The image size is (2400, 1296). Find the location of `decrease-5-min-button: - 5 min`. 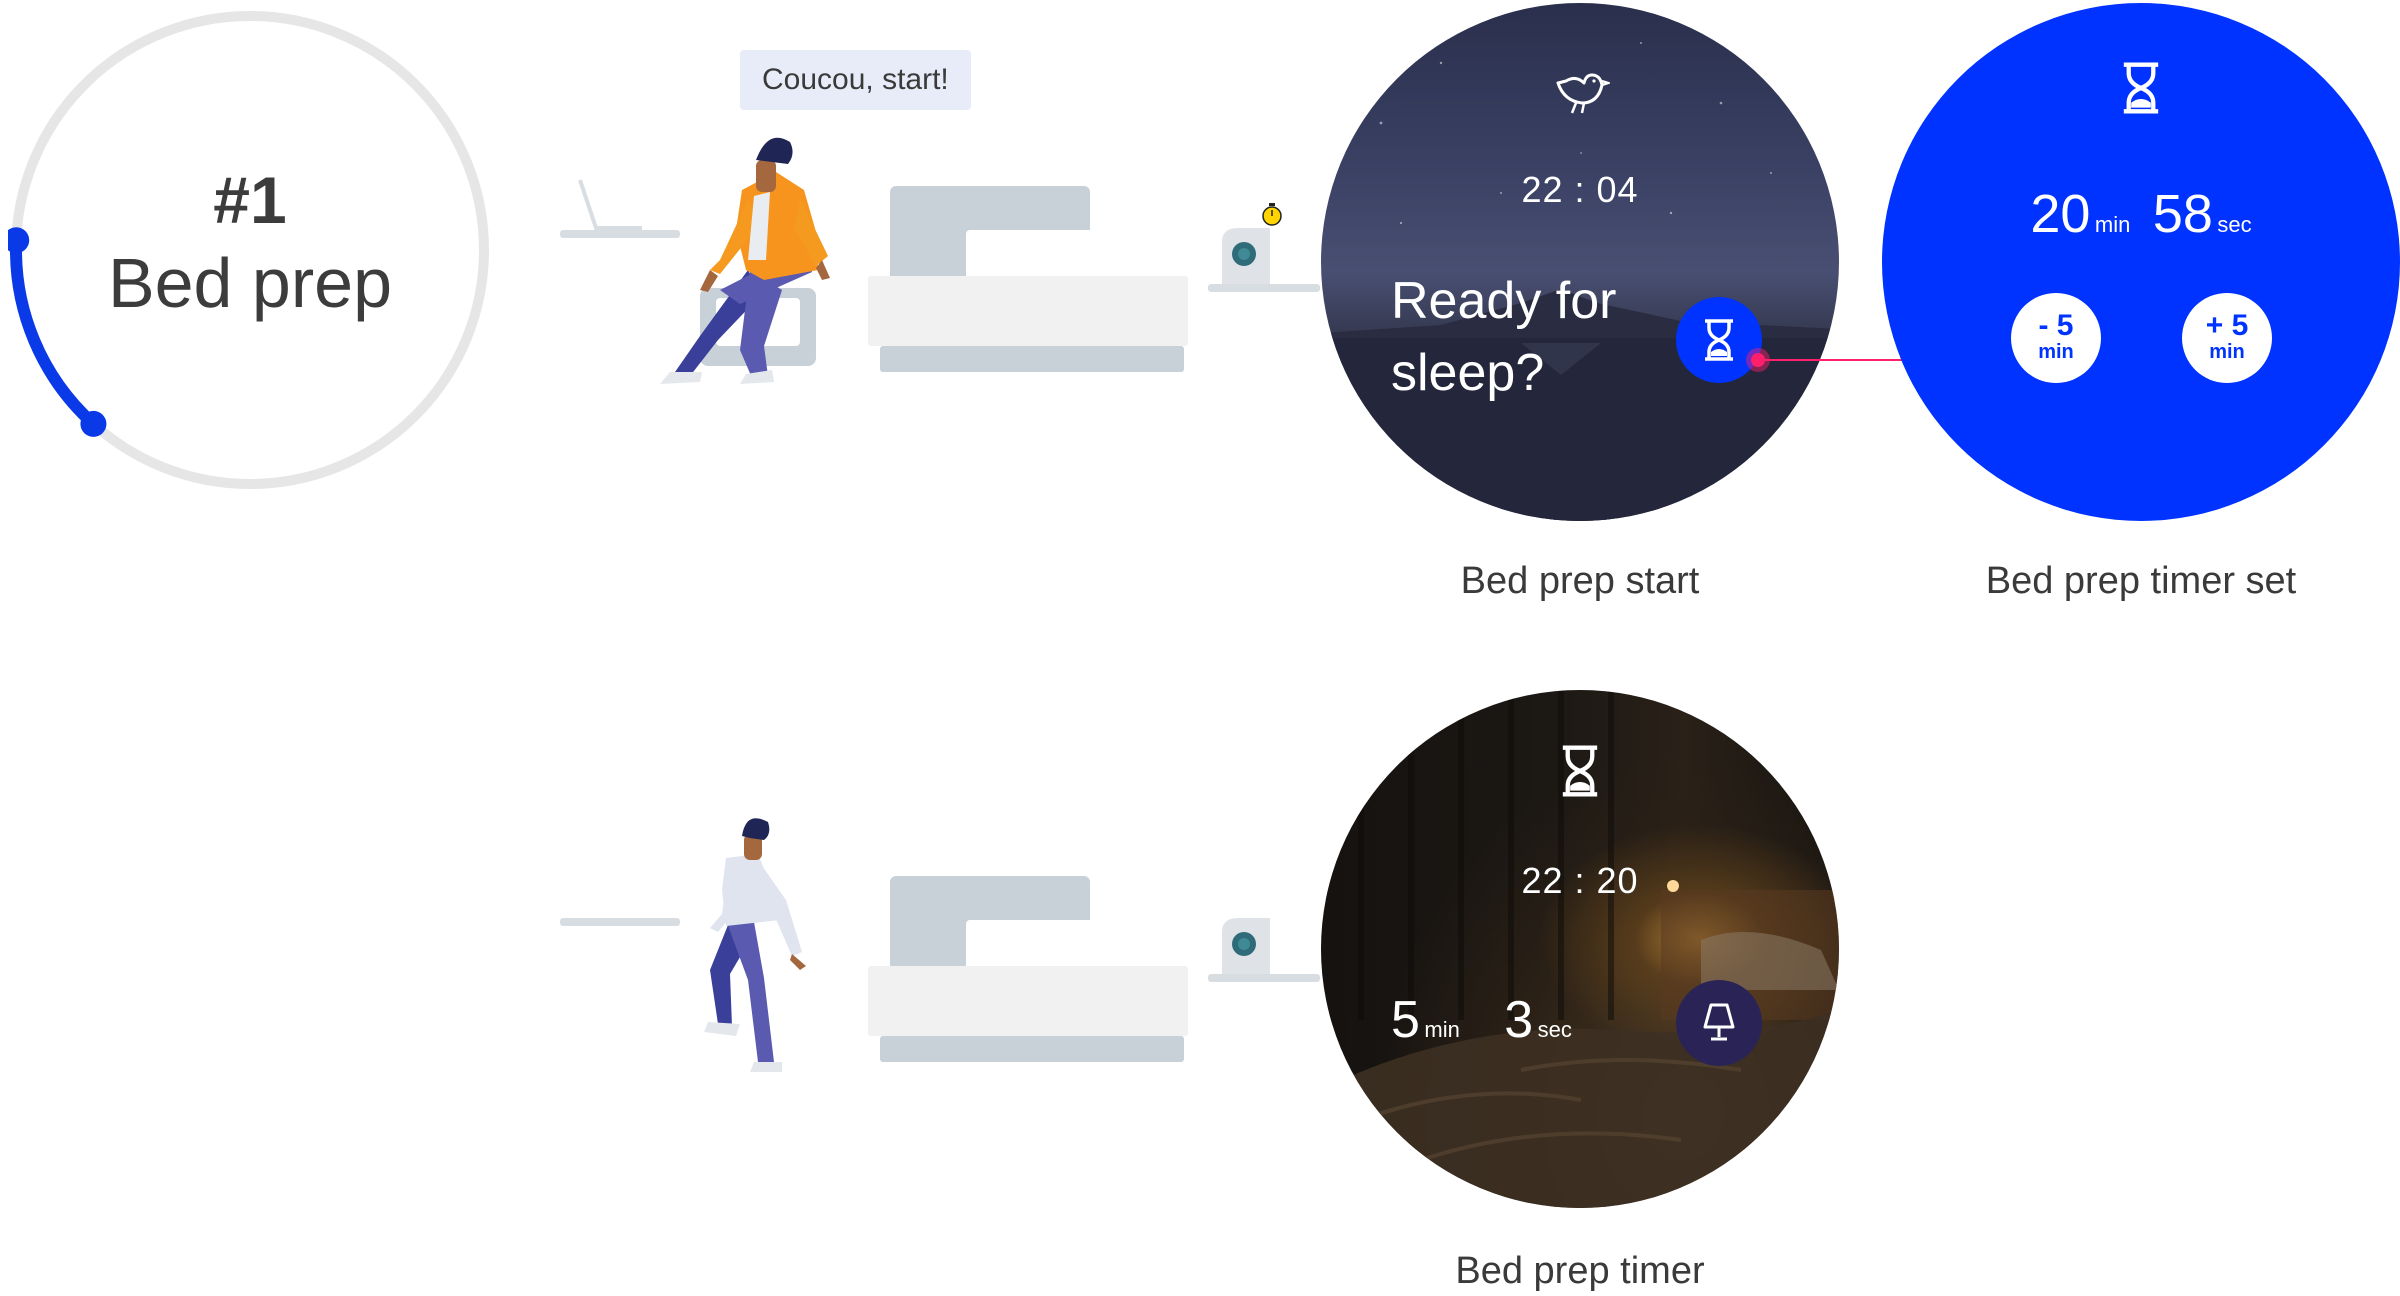

decrease-5-min-button: - 5 min is located at coordinates (2056, 338).